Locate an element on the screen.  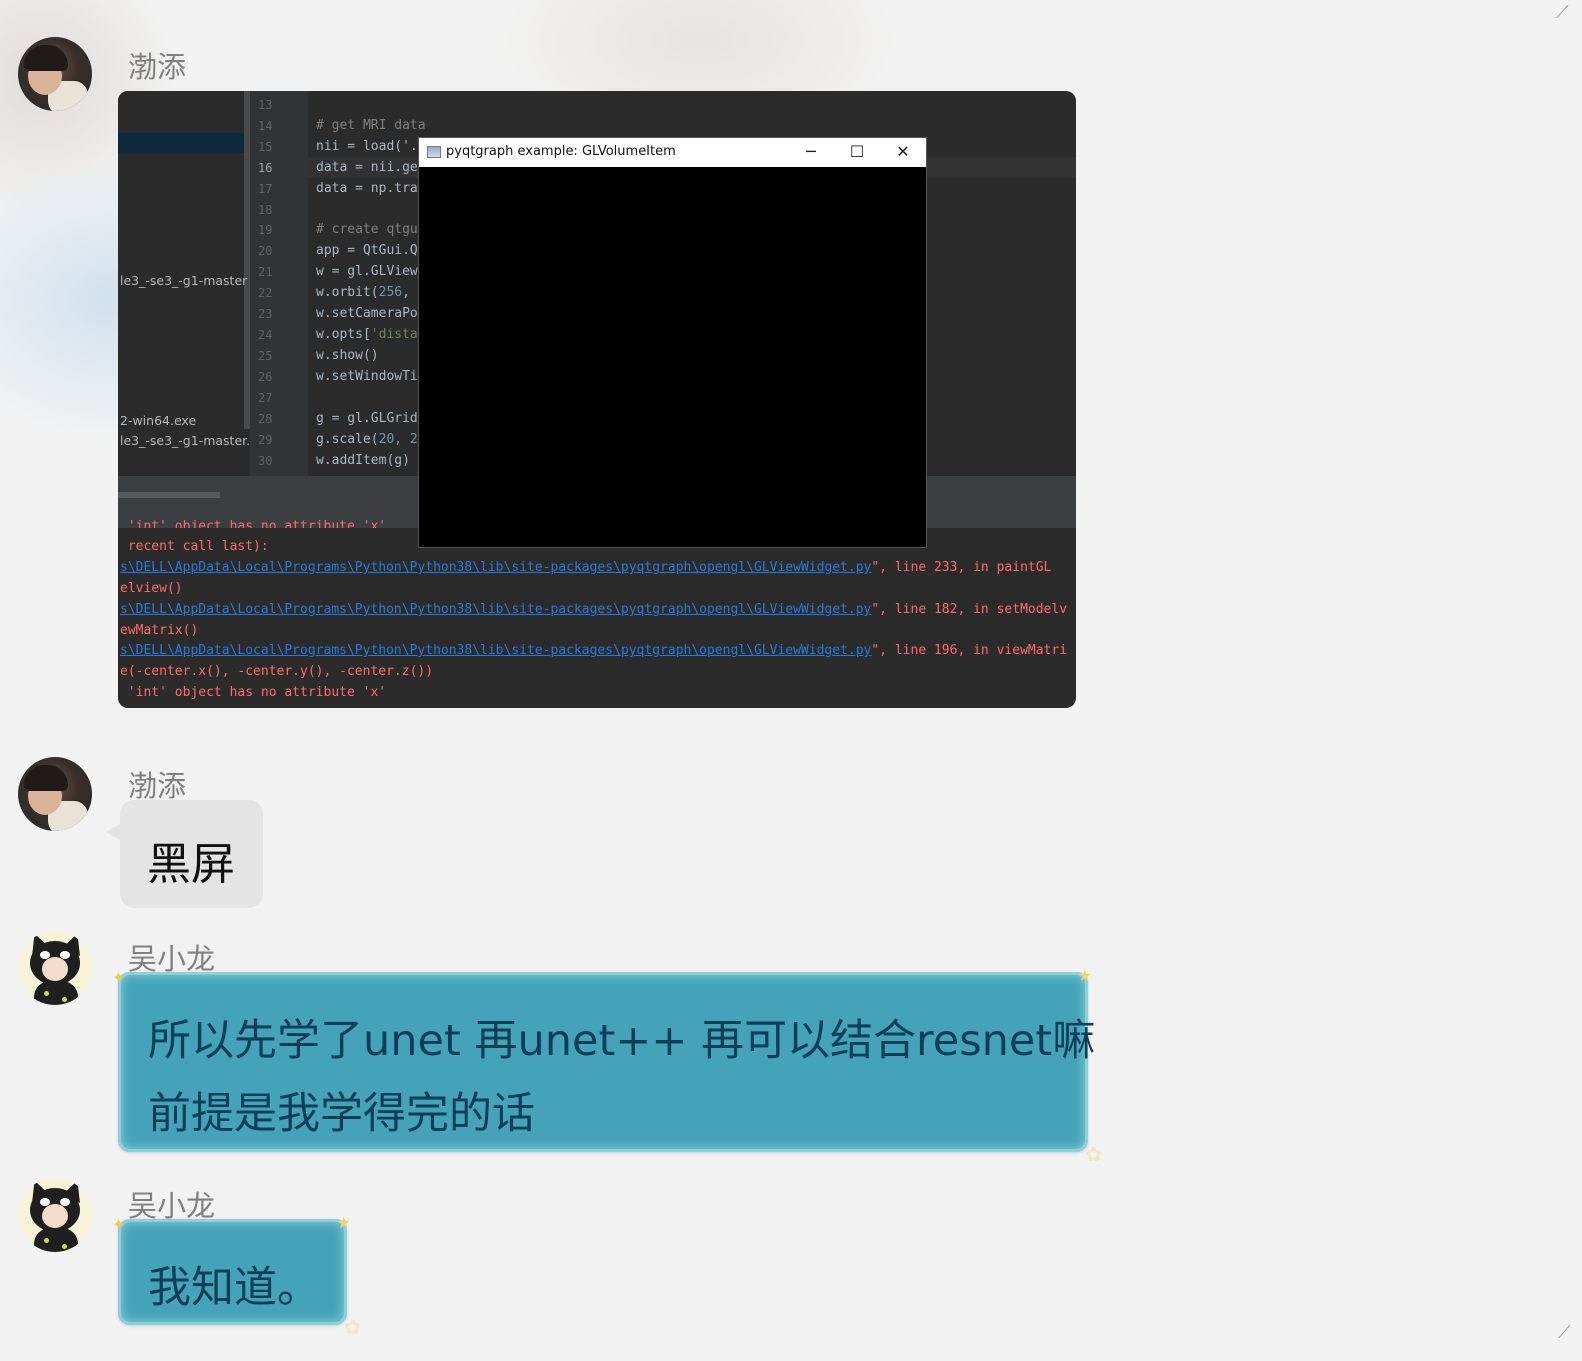
line-number: 17 is located at coordinates (265, 189).